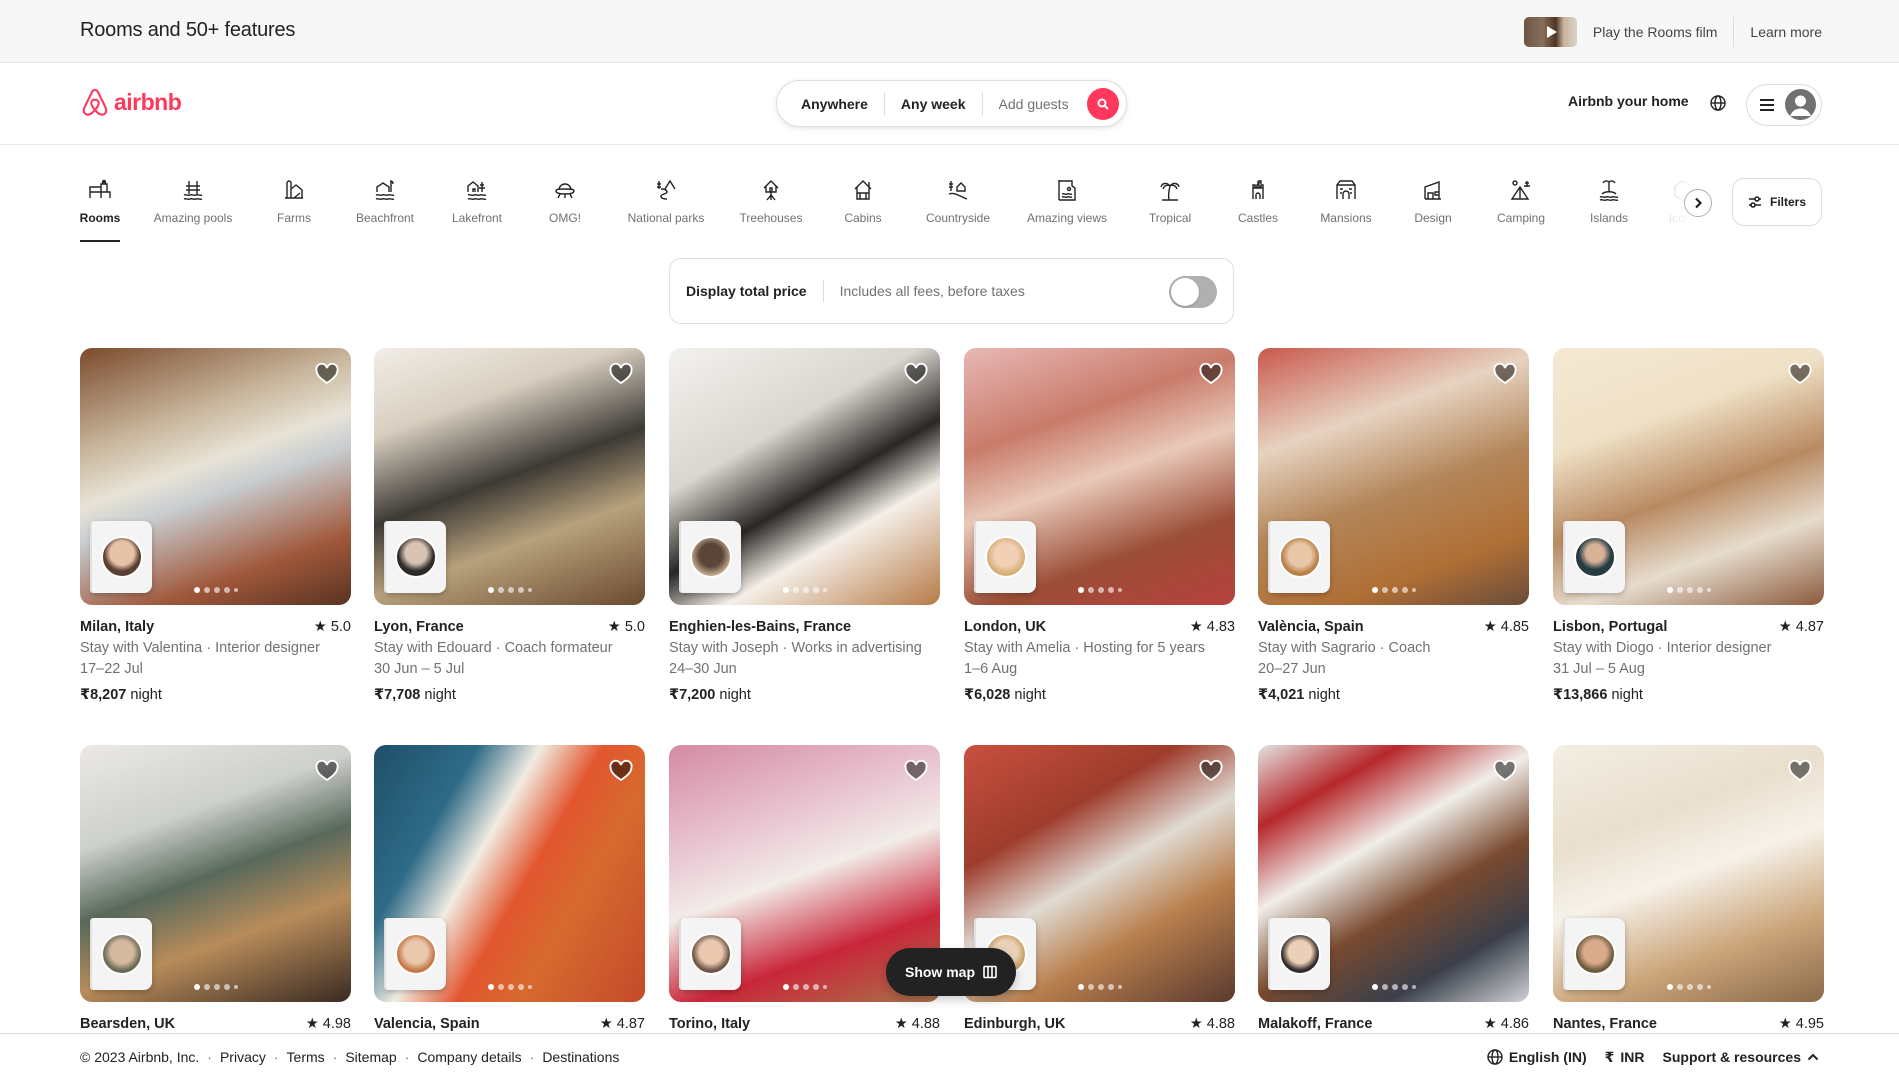 The image size is (1899, 1080). I want to click on listing-info: Edinburgh, UK ★ 4.88, so click(1099, 1024).